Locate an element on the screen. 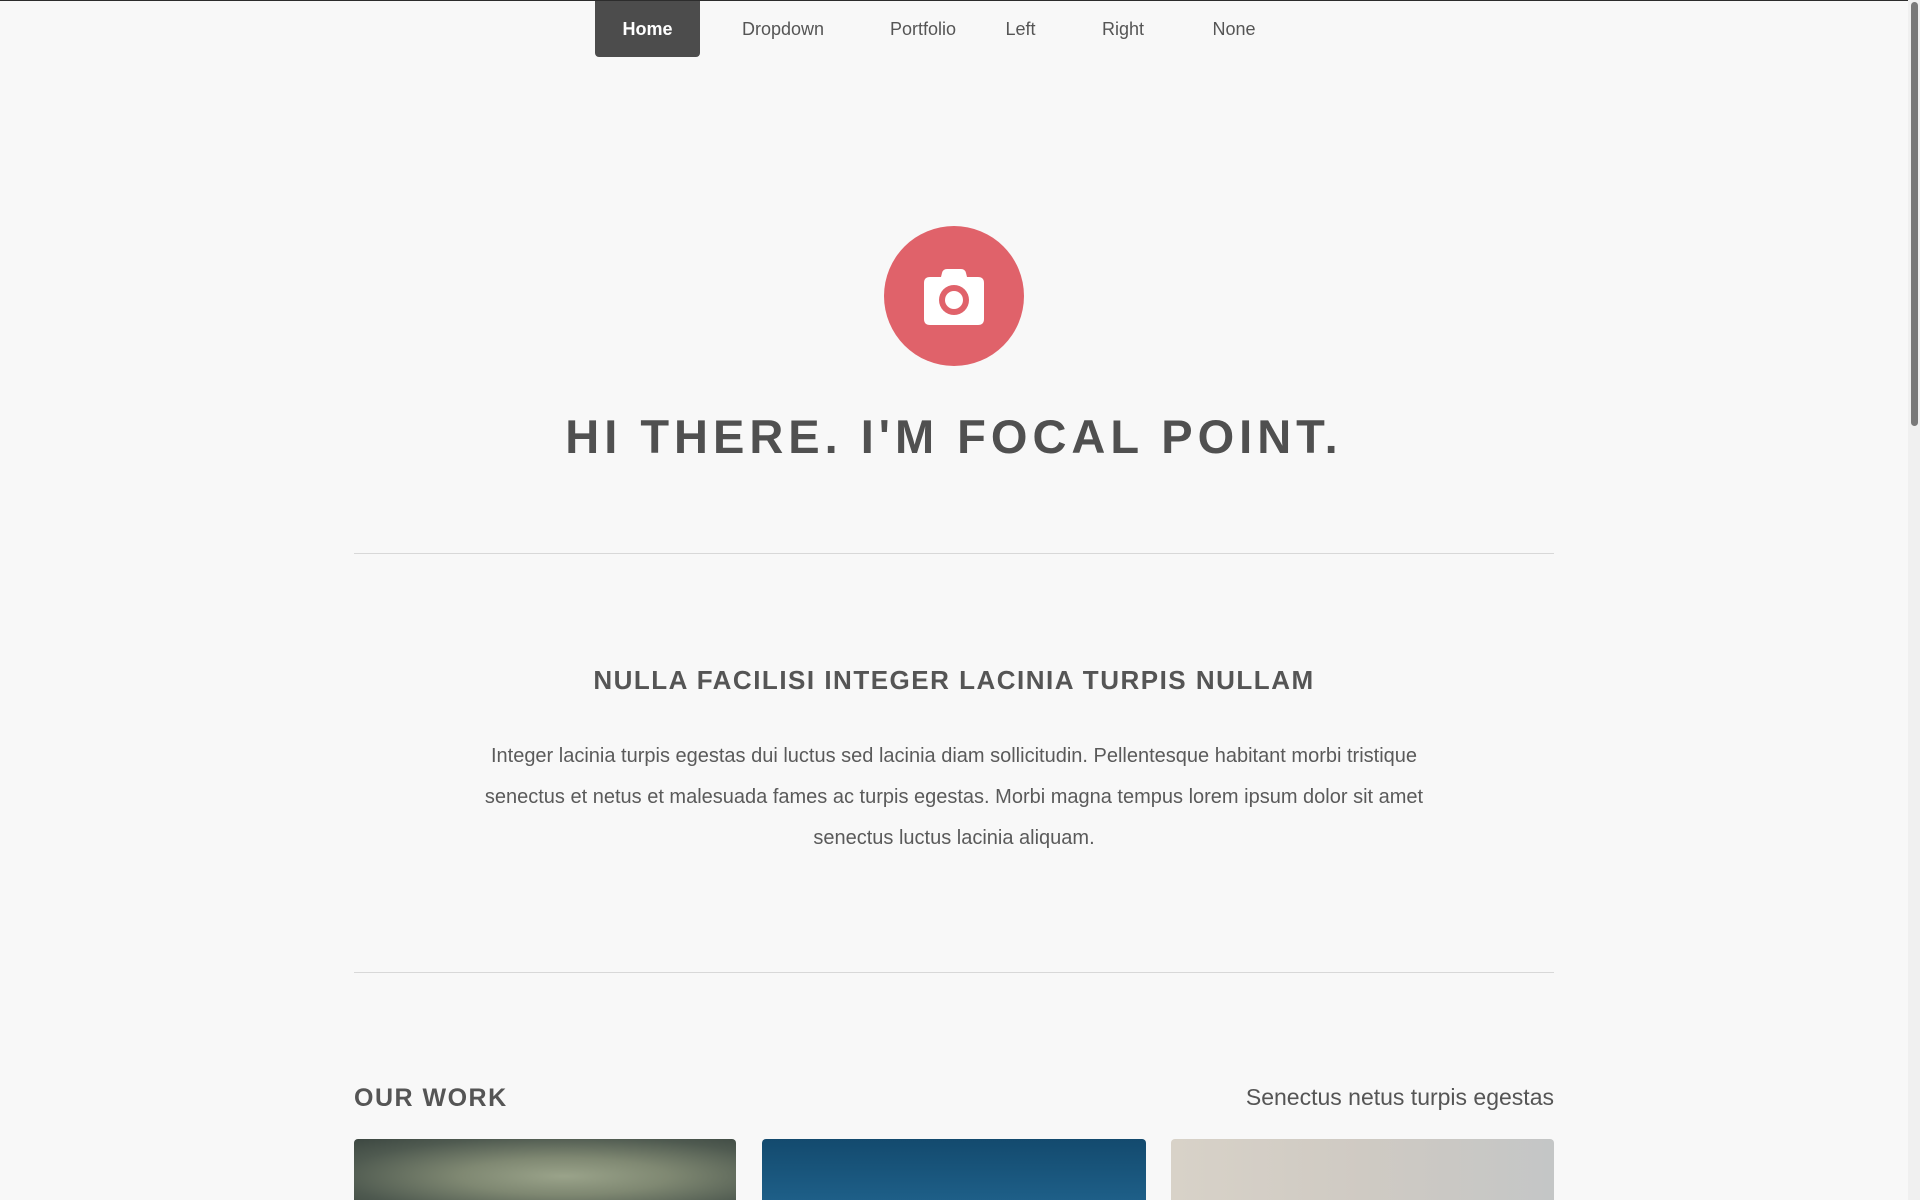 This screenshot has height=1200, width=1920. camera-icon is located at coordinates (954, 297).